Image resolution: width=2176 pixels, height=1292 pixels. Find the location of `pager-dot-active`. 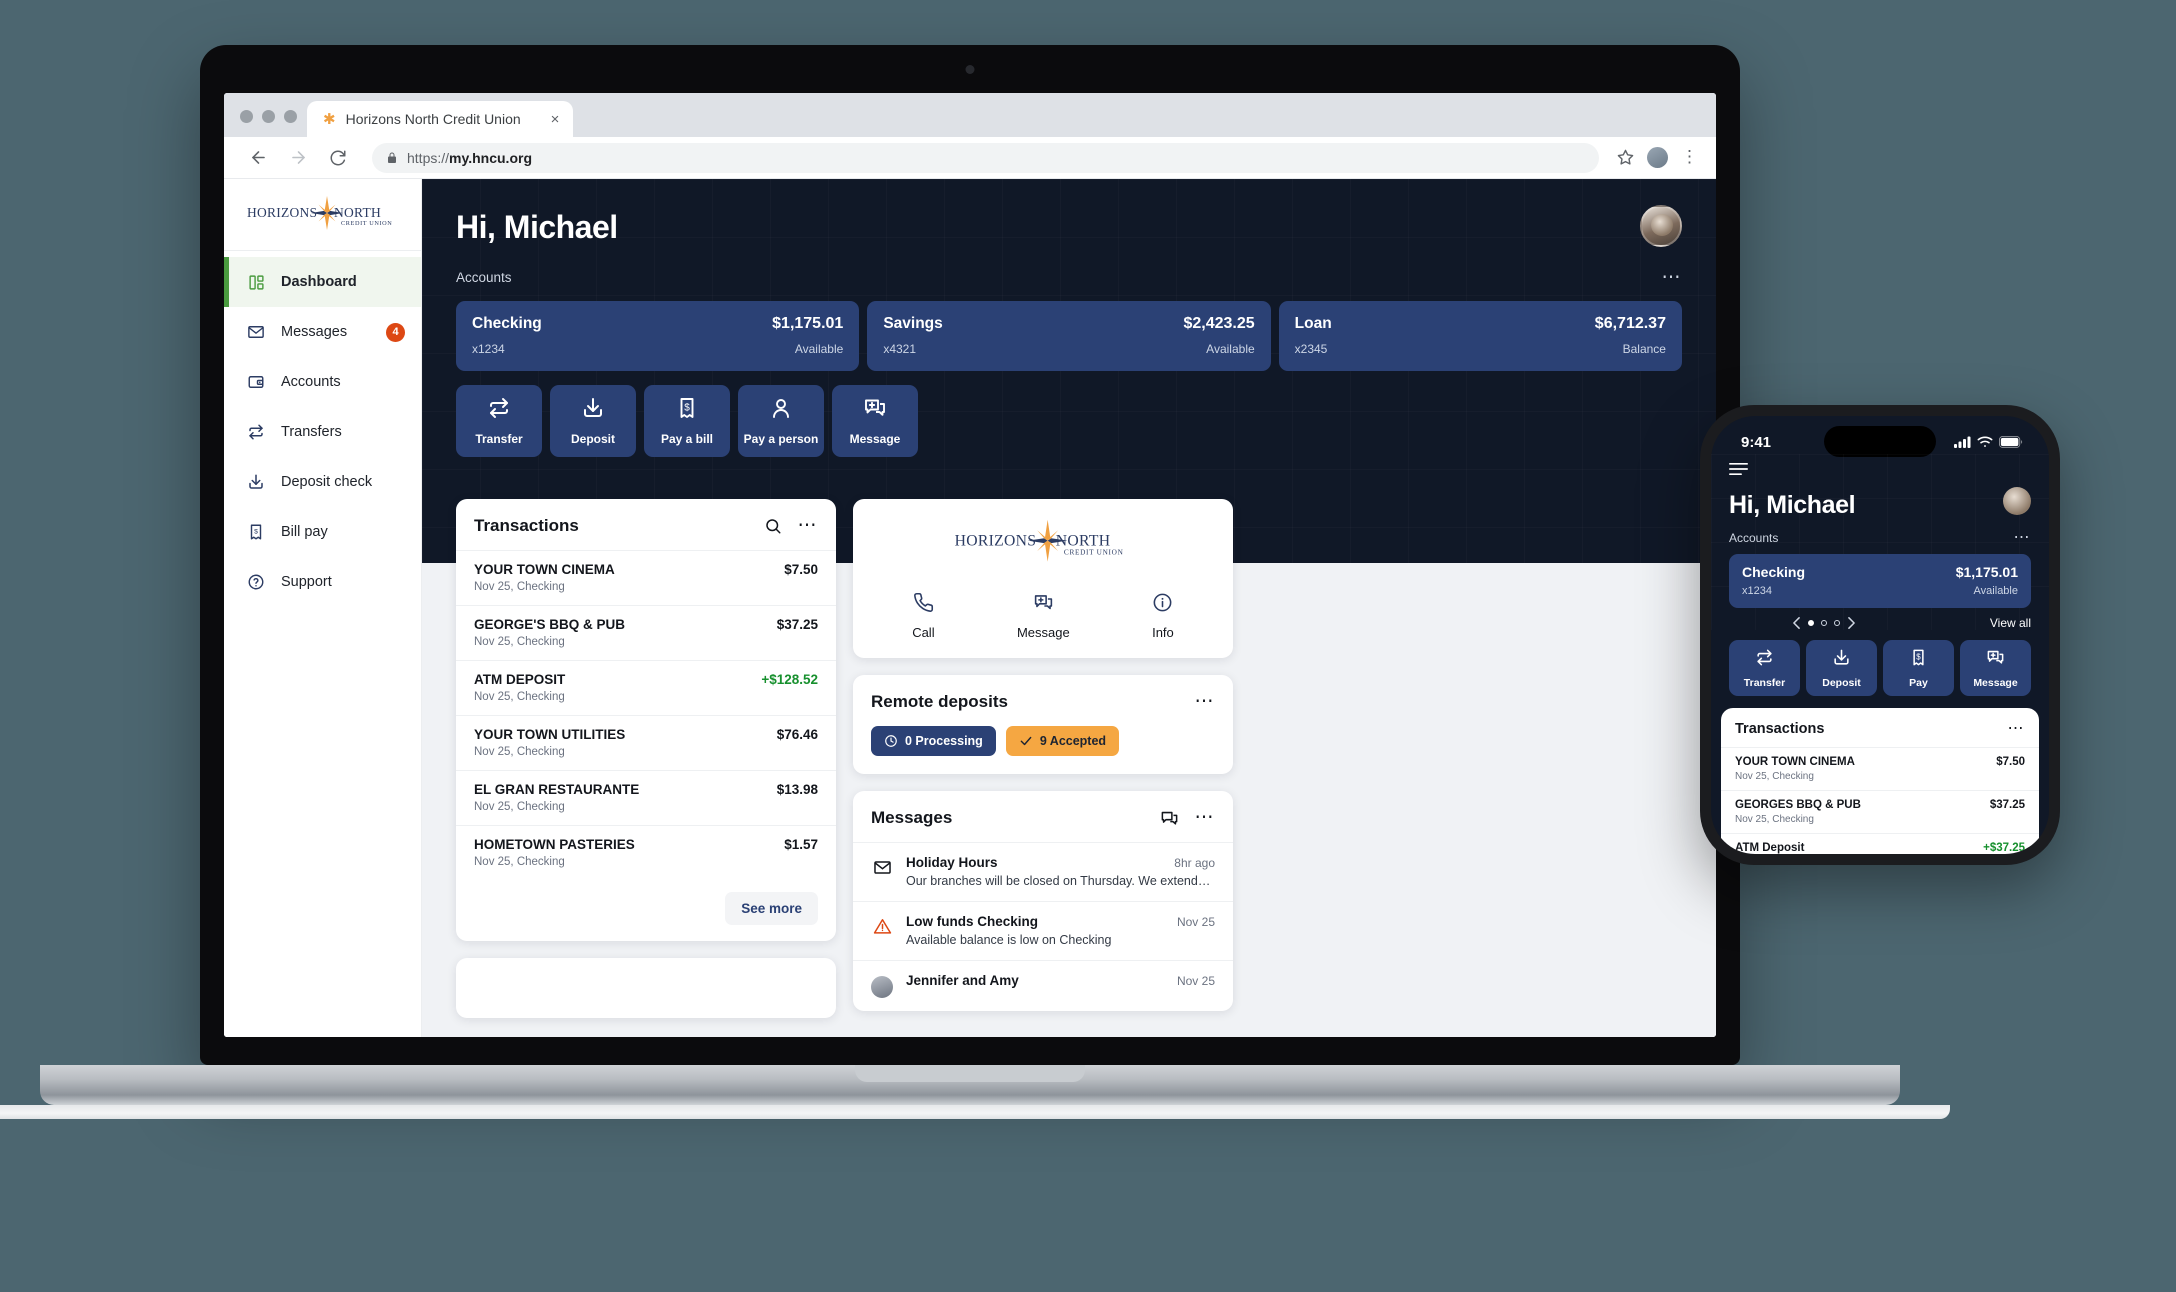

pager-dot-active is located at coordinates (1810, 623).